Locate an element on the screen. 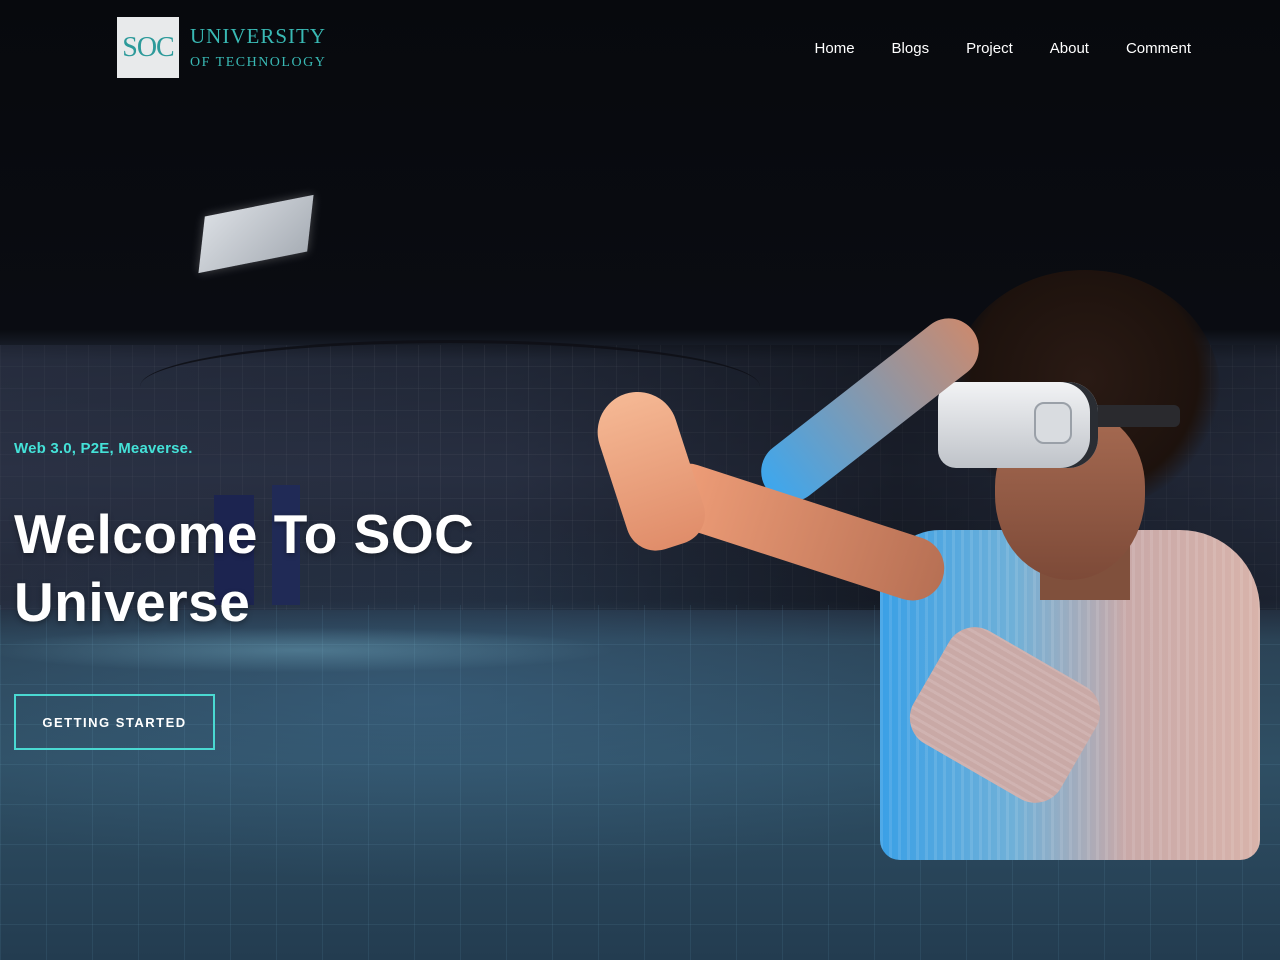  nav-about: About is located at coordinates (1069, 49).